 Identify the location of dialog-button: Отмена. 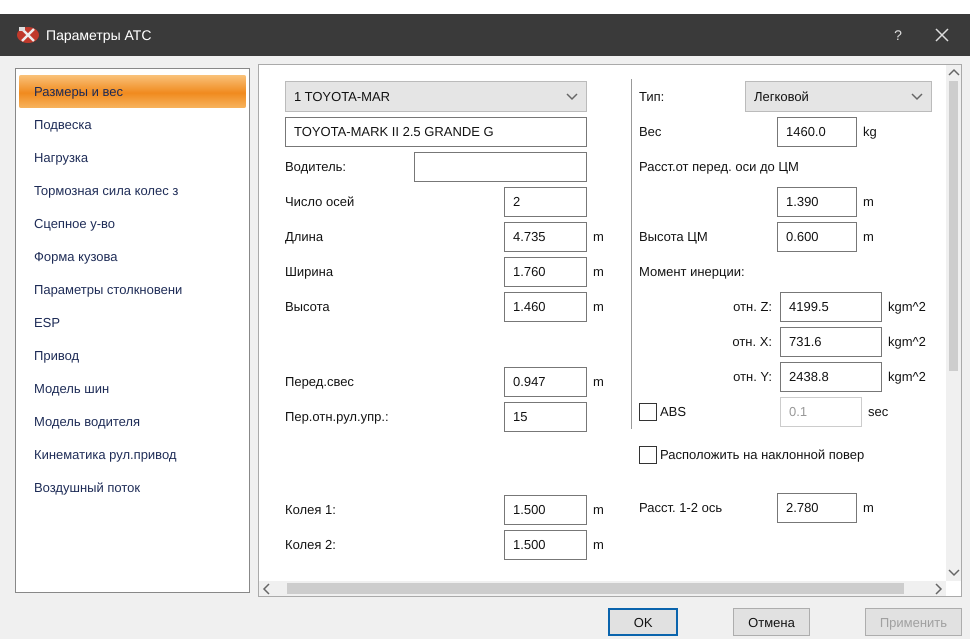
(771, 622).